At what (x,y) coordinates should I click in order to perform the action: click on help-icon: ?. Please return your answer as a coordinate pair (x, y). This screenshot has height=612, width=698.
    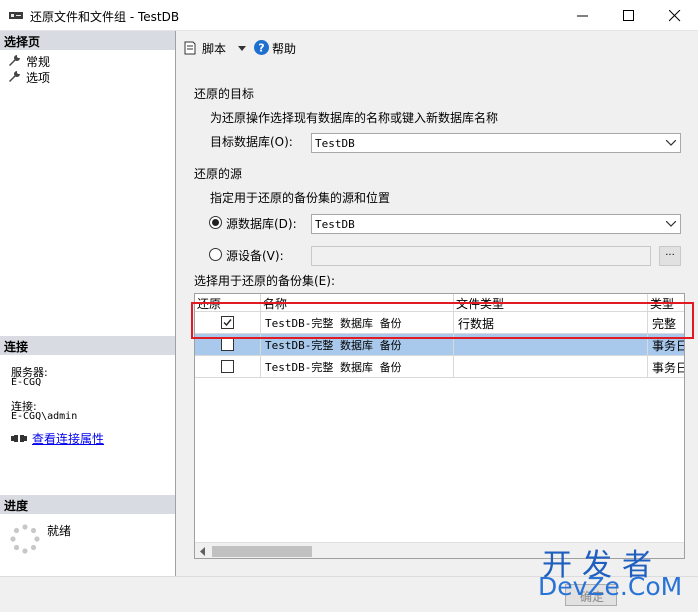
    Looking at the image, I should click on (261, 47).